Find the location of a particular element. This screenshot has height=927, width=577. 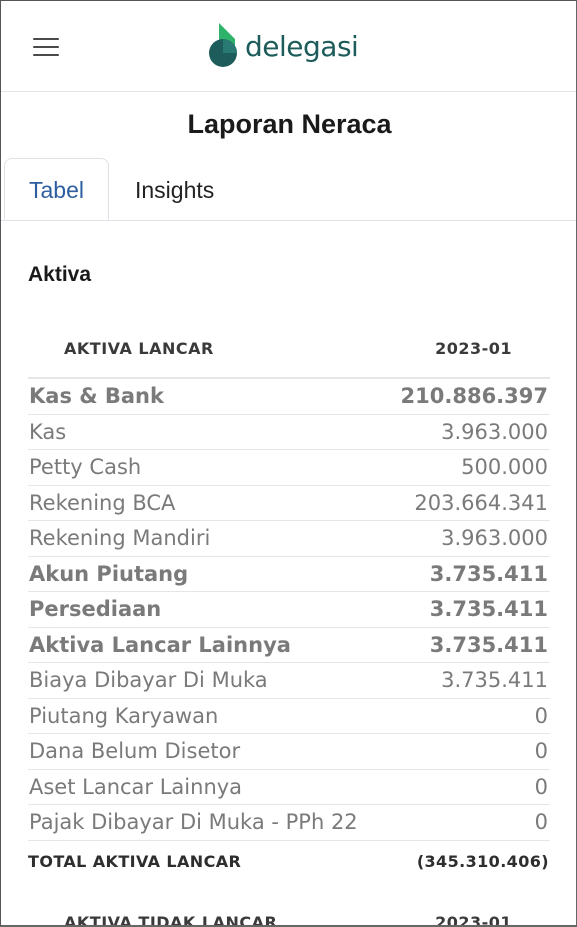

row-value: 500.000 is located at coordinates (504, 467).